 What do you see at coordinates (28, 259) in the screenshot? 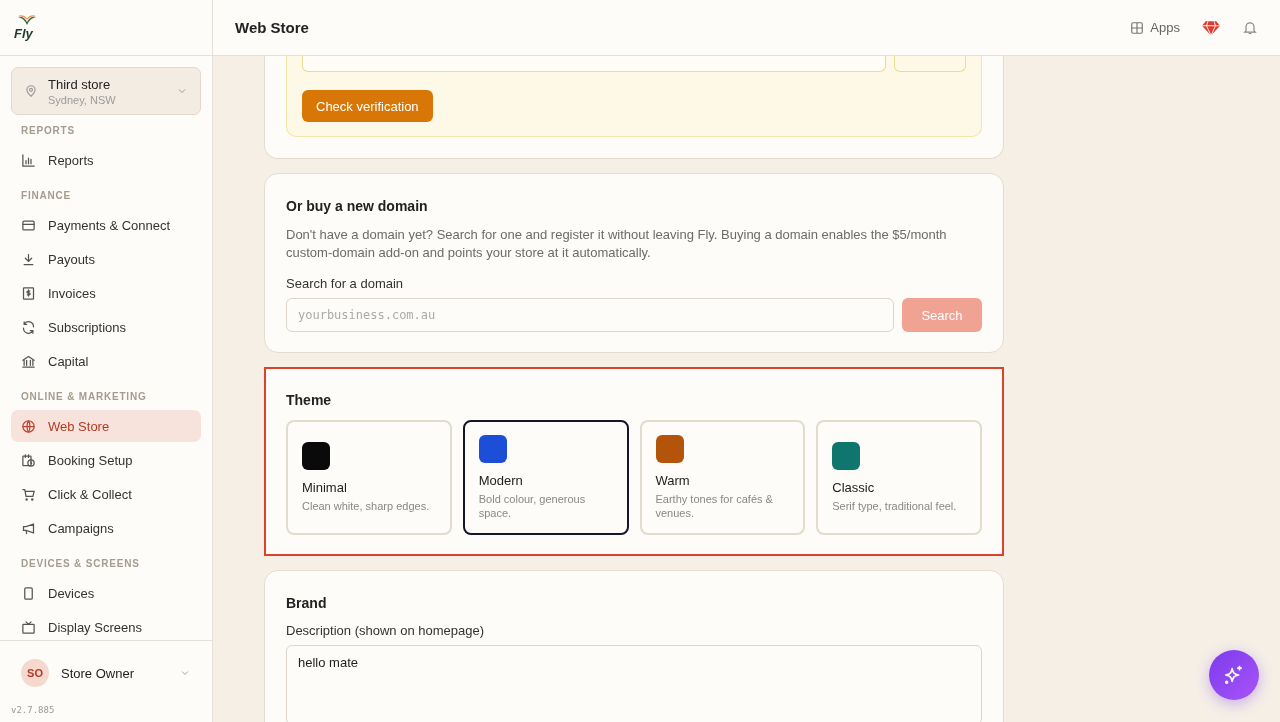
I see `download-icon` at bounding box center [28, 259].